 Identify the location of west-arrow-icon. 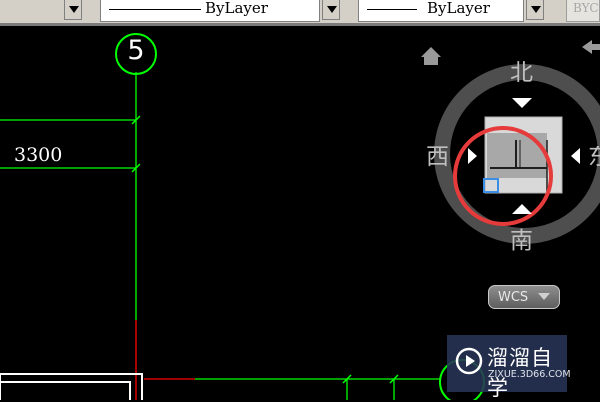
(472, 156).